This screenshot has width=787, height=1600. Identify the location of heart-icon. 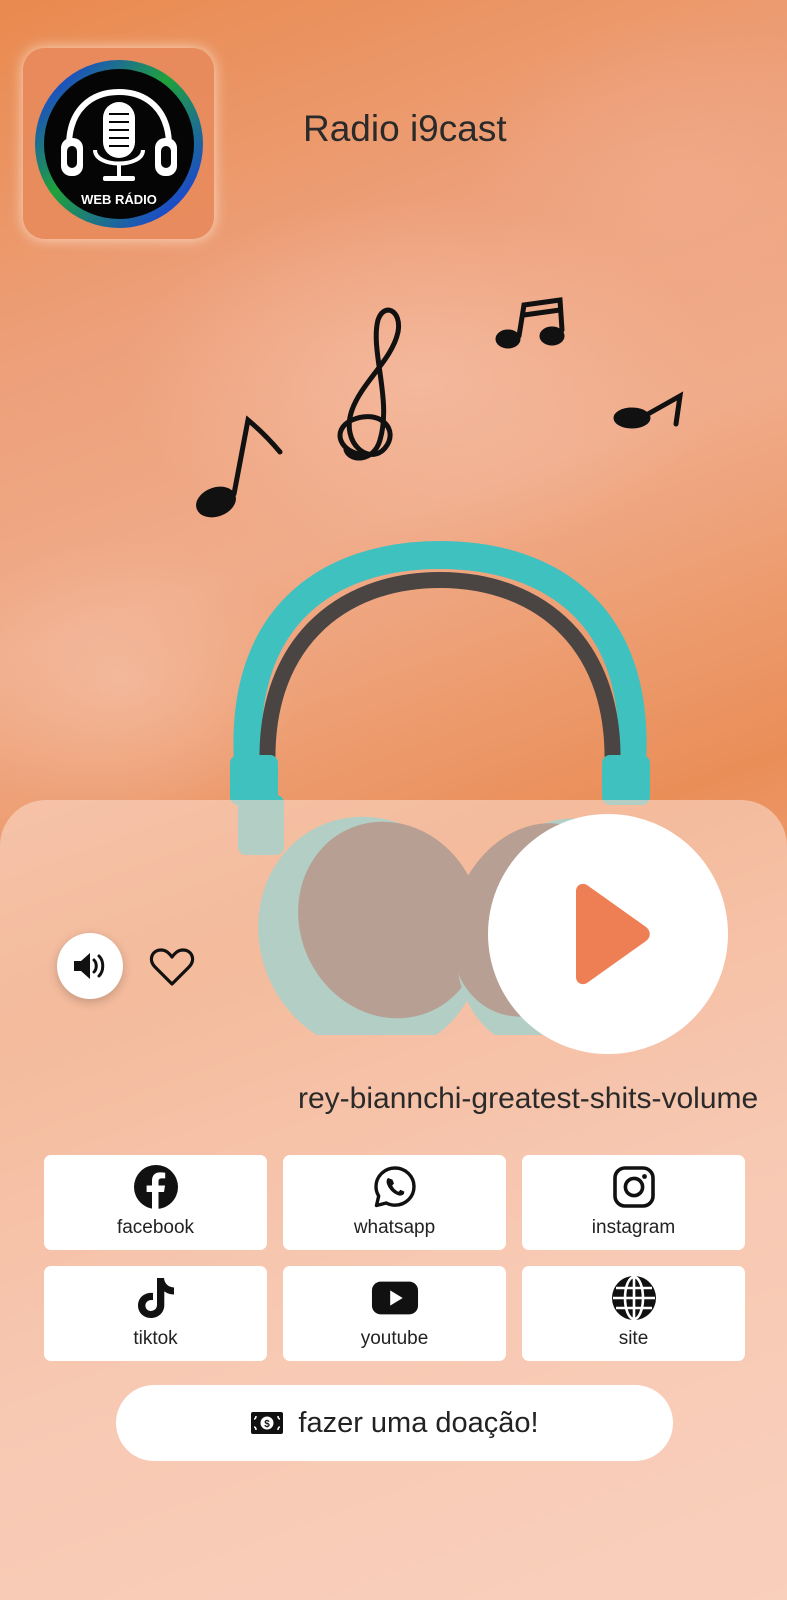
(172, 967).